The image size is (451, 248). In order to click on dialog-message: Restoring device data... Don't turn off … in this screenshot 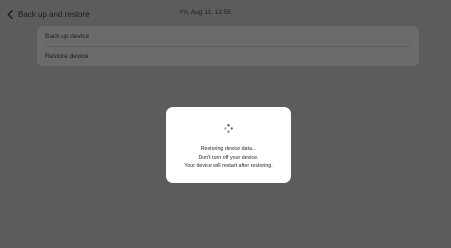, I will do `click(228, 158)`.